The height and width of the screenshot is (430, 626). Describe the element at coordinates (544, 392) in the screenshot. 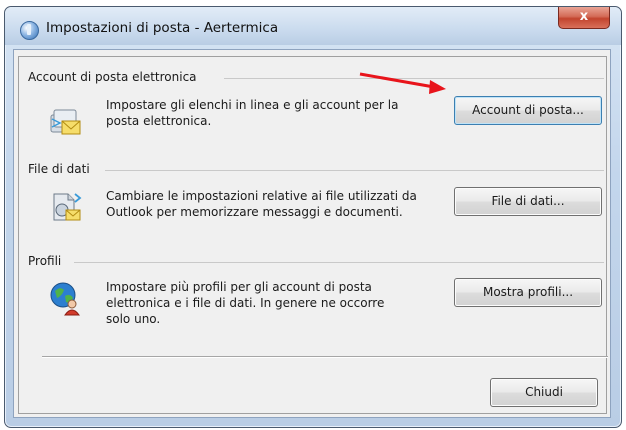

I see `close-button: Chiudi` at that location.